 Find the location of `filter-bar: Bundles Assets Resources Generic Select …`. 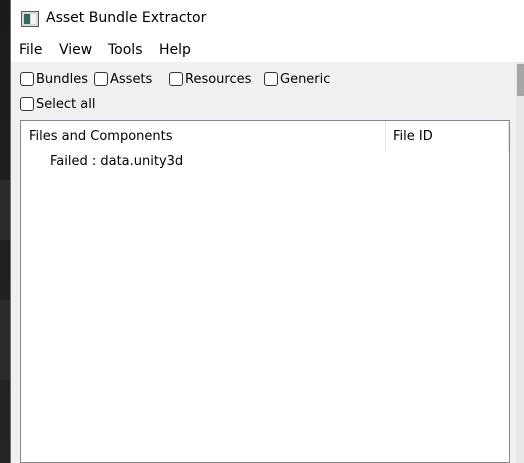

filter-bar: Bundles Assets Resources Generic Select … is located at coordinates (267, 91).